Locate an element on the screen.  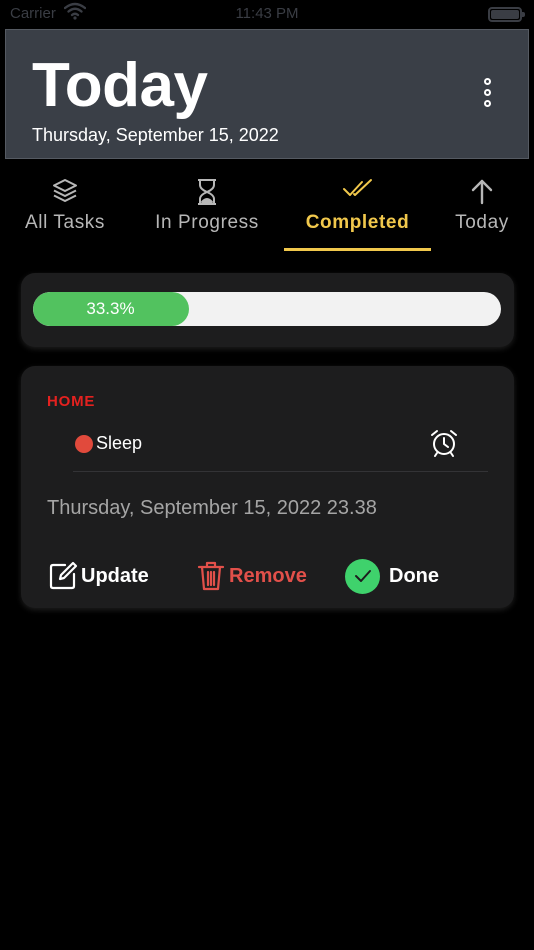
tab-today: Today is located at coordinates (482, 209).